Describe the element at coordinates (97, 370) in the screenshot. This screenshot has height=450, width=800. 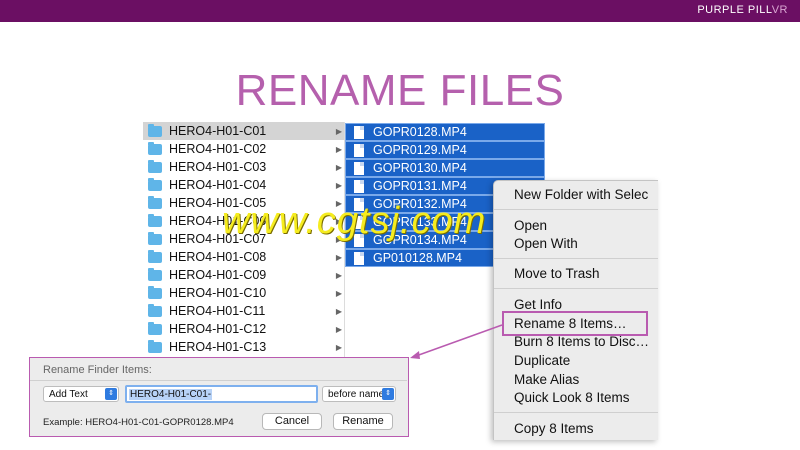
I see `dialog-title: Rename Finder Items:` at that location.